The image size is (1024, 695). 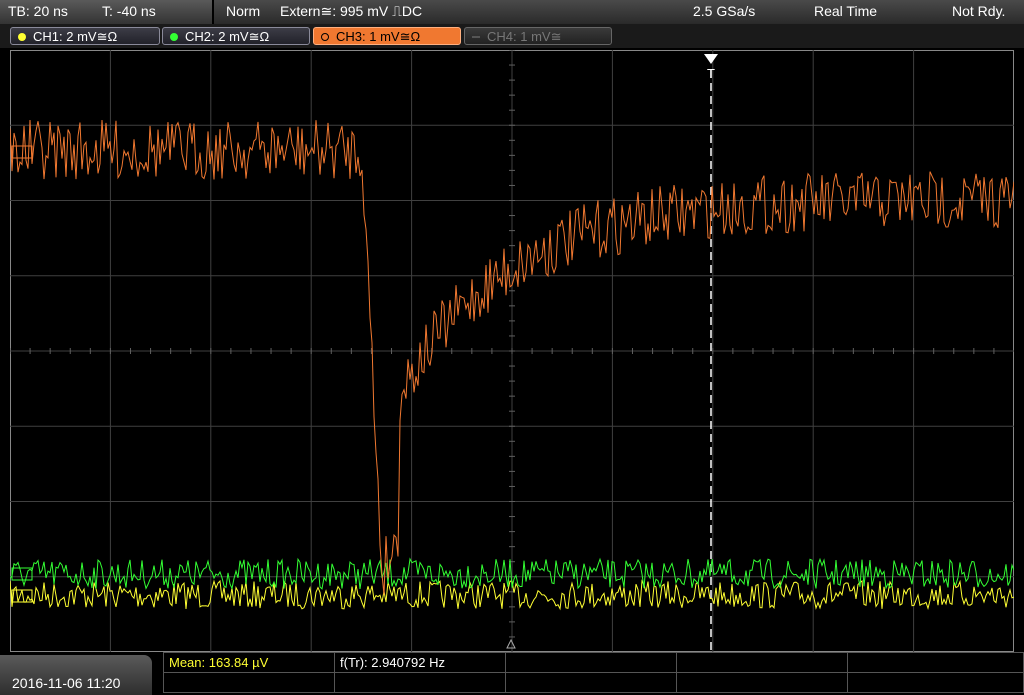 I want to click on trigger-status-label: Not Rdy., so click(x=979, y=11).